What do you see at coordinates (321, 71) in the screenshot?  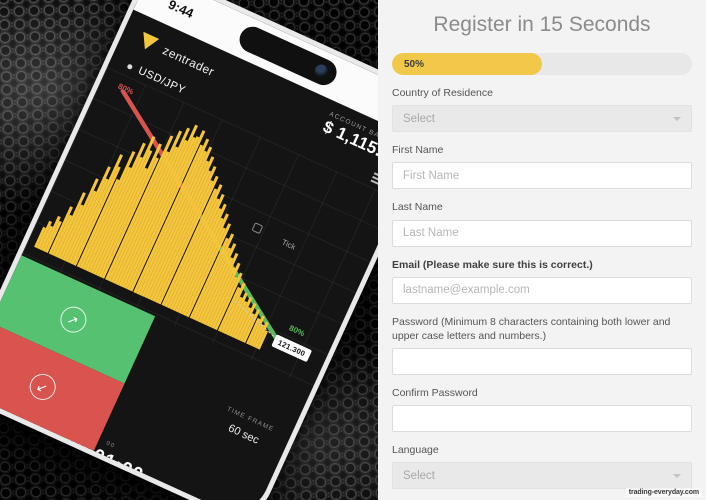 I see `camera-lens-icon` at bounding box center [321, 71].